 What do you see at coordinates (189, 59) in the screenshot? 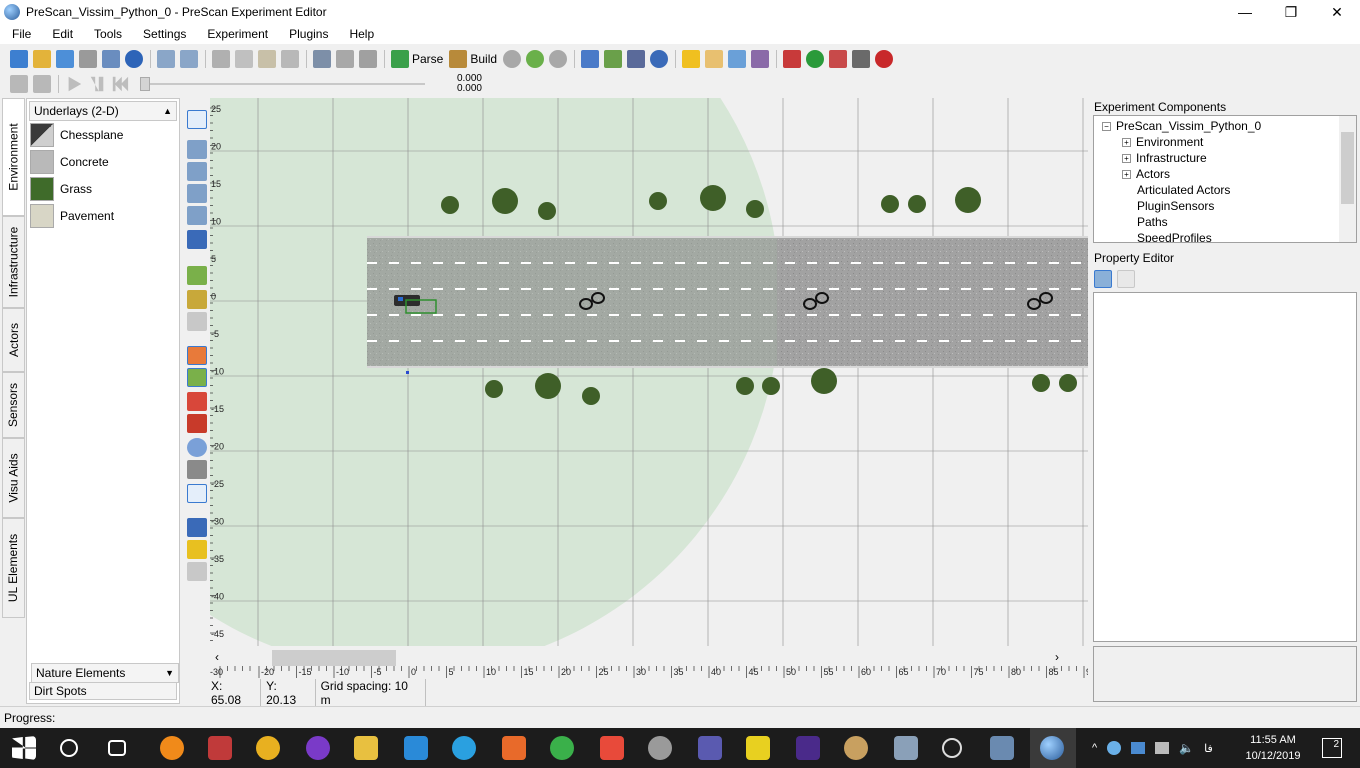
I see `redo-icon` at bounding box center [189, 59].